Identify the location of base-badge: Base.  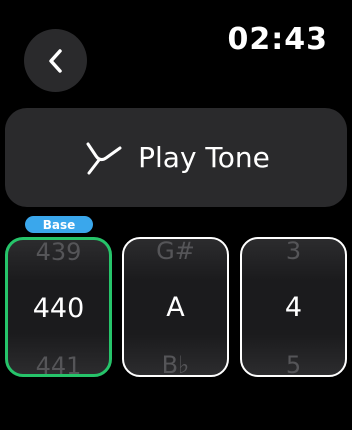
(59, 224).